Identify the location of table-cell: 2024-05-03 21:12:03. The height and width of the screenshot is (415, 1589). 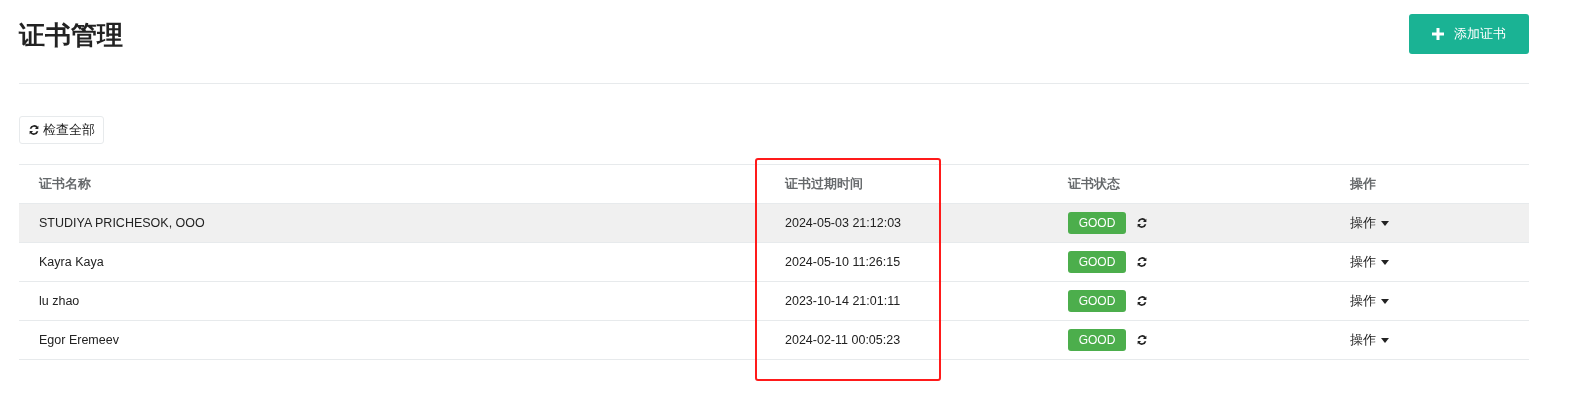
(843, 223).